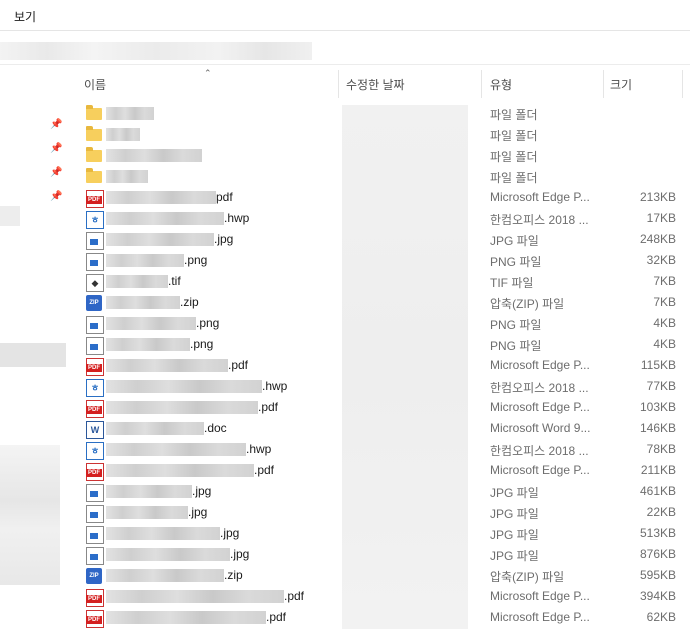 This screenshot has width=690, height=629. Describe the element at coordinates (661, 512) in the screenshot. I see `file-size: 22KB` at that location.